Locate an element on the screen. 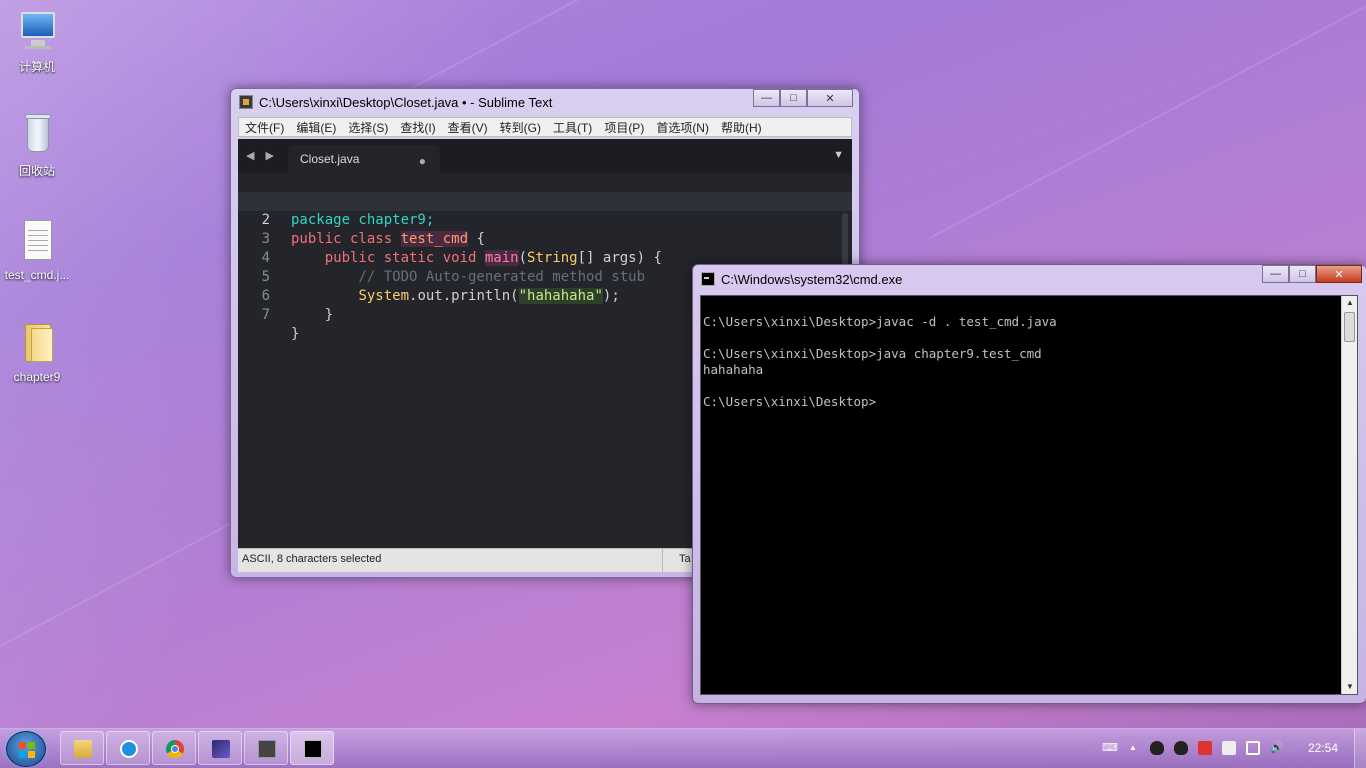 The width and height of the screenshot is (1366, 768). code-line: 1 package chapter9; is located at coordinates (545, 200).